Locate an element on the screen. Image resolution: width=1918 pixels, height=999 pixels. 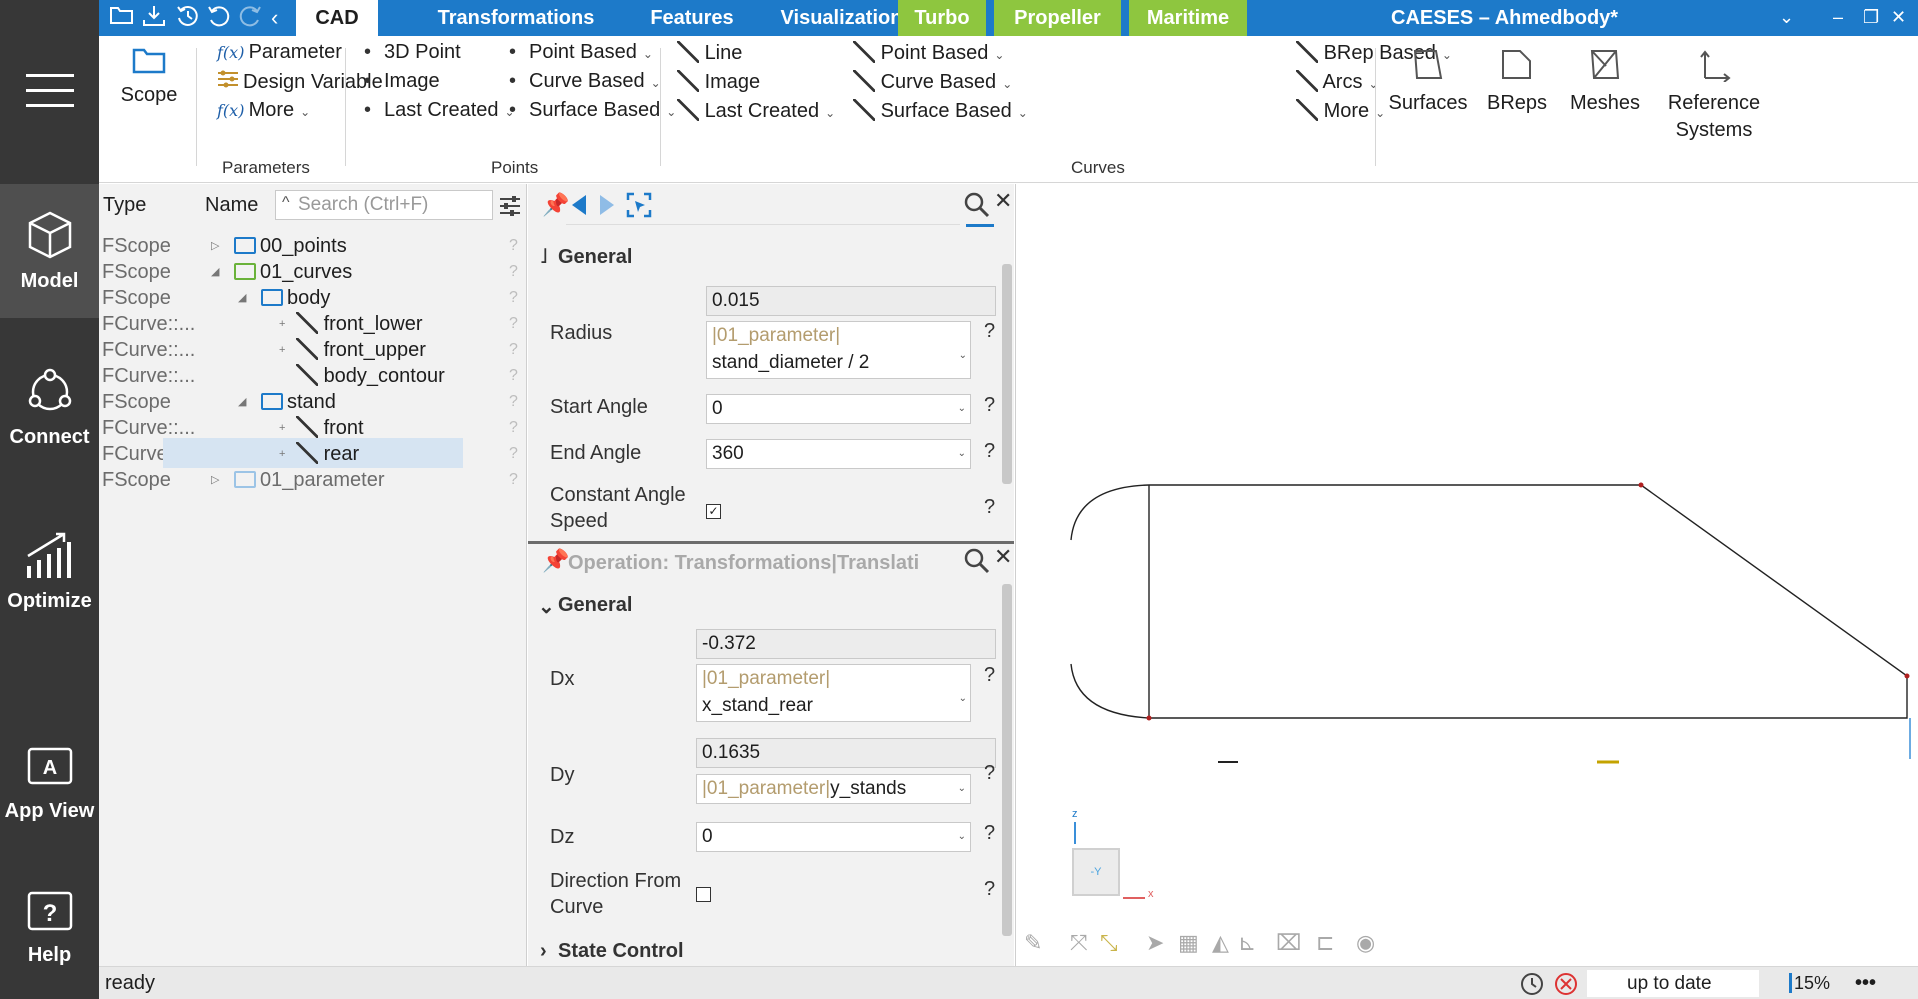
meshes-button: Meshes is located at coordinates (1605, 82).